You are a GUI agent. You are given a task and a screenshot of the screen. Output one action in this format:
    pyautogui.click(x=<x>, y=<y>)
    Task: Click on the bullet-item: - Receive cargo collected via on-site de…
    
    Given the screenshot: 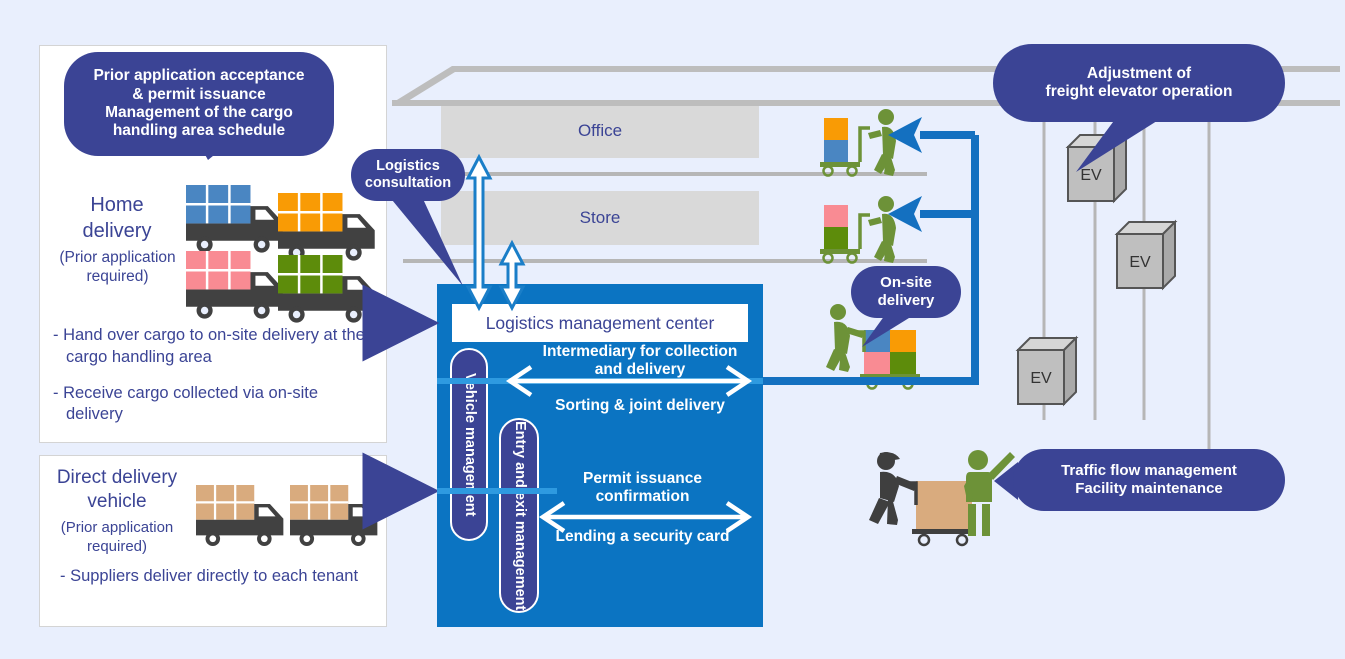 What is the action you would take?
    pyautogui.click(x=186, y=403)
    